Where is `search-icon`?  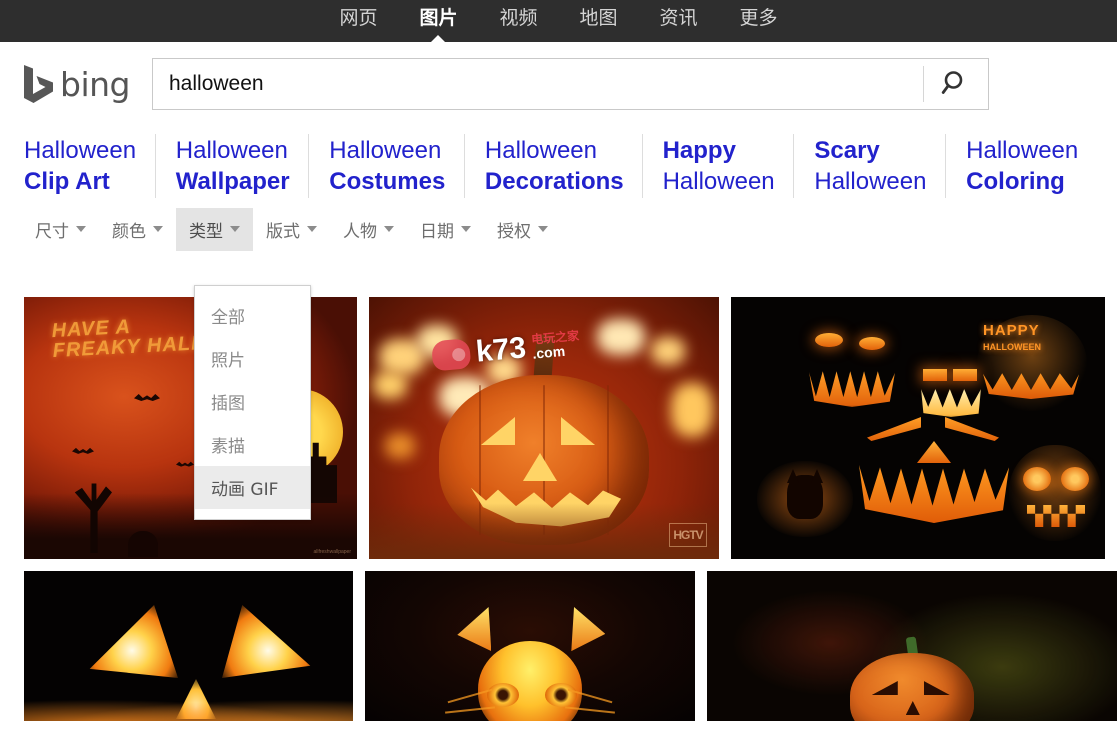 search-icon is located at coordinates (956, 84).